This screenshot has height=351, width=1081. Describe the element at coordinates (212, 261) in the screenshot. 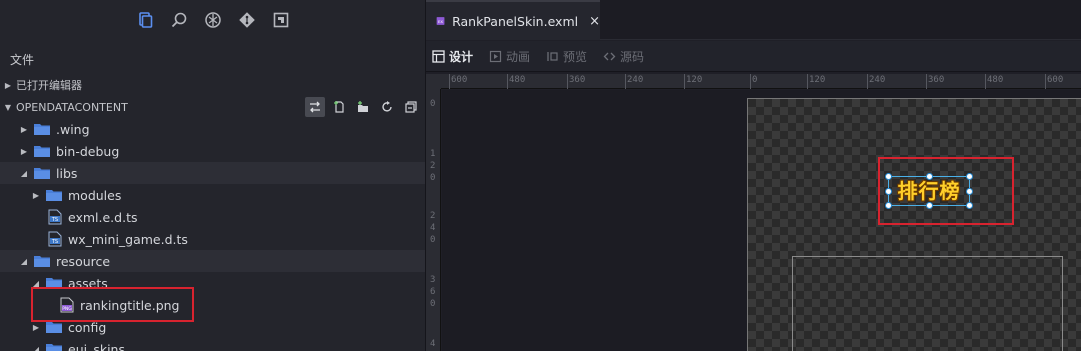

I see `tree-folder: ◢ resource` at that location.